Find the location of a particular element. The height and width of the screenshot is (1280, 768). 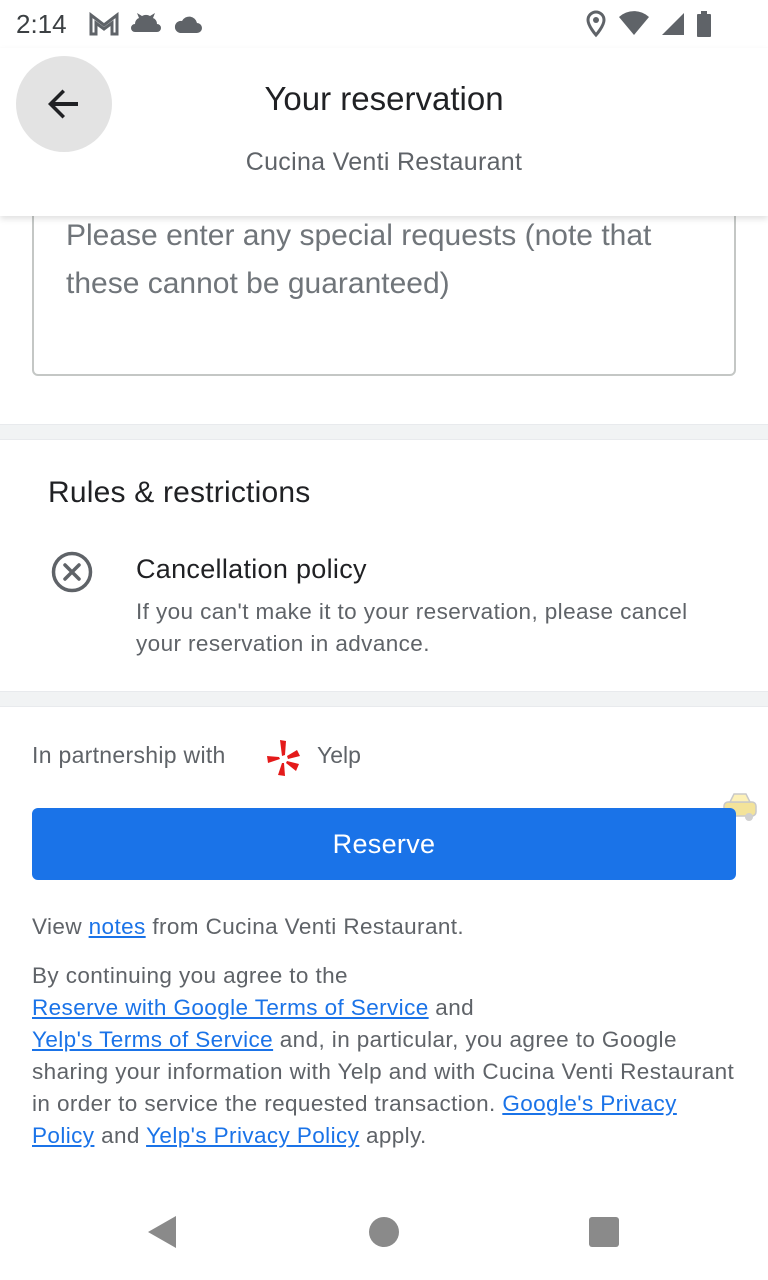

notes-prefix: View is located at coordinates (57, 926).